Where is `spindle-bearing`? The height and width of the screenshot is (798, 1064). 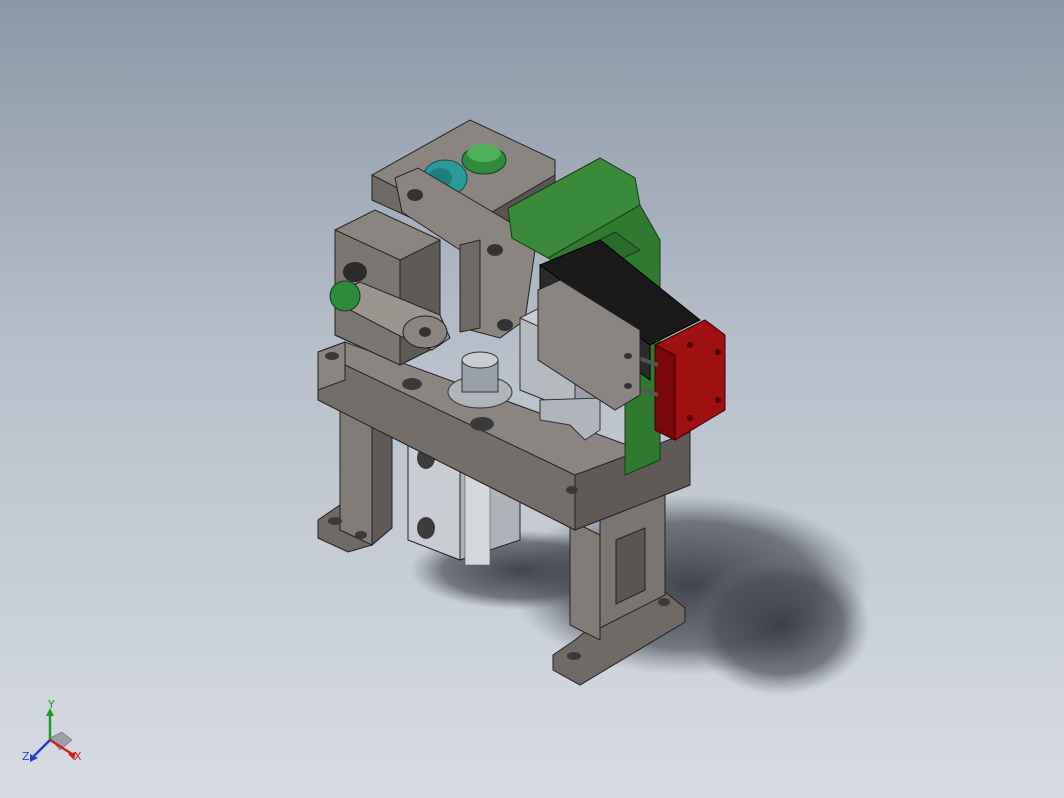
spindle-bearing is located at coordinates (480, 380).